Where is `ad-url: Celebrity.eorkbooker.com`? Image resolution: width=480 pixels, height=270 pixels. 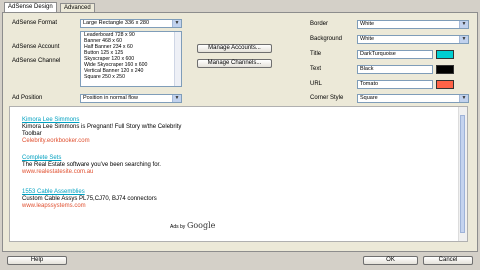
ad-url: Celebrity.eorkbooker.com is located at coordinates (101, 141).